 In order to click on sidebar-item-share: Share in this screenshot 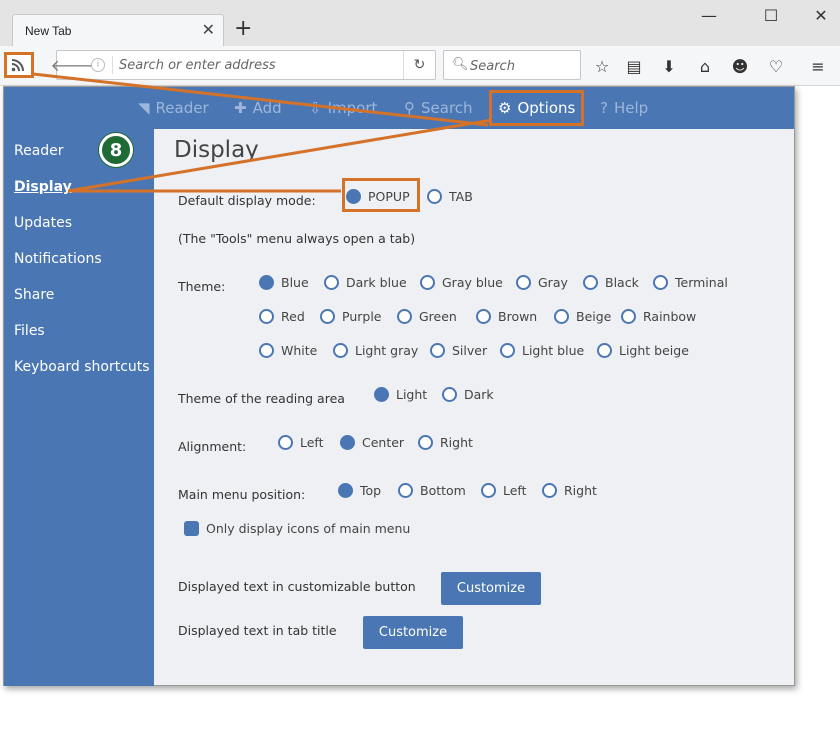, I will do `click(34, 295)`.